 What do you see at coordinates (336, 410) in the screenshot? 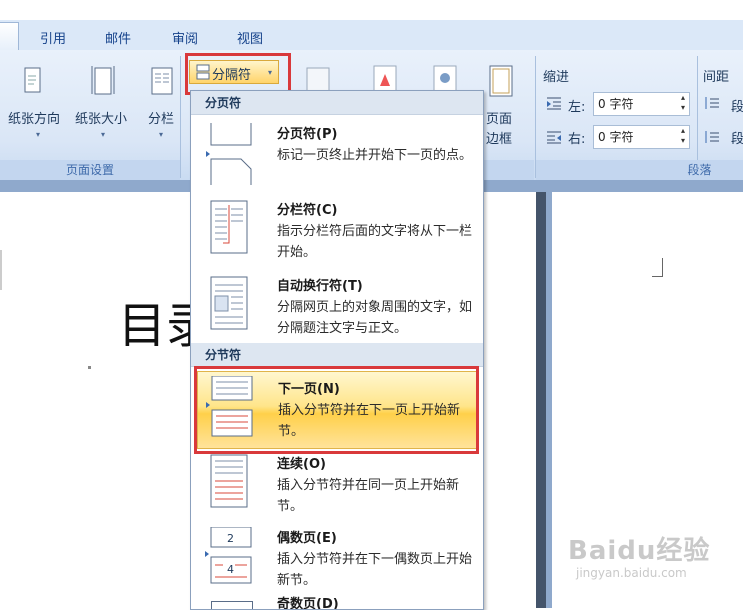
I see `next-page-highlight-box` at bounding box center [336, 410].